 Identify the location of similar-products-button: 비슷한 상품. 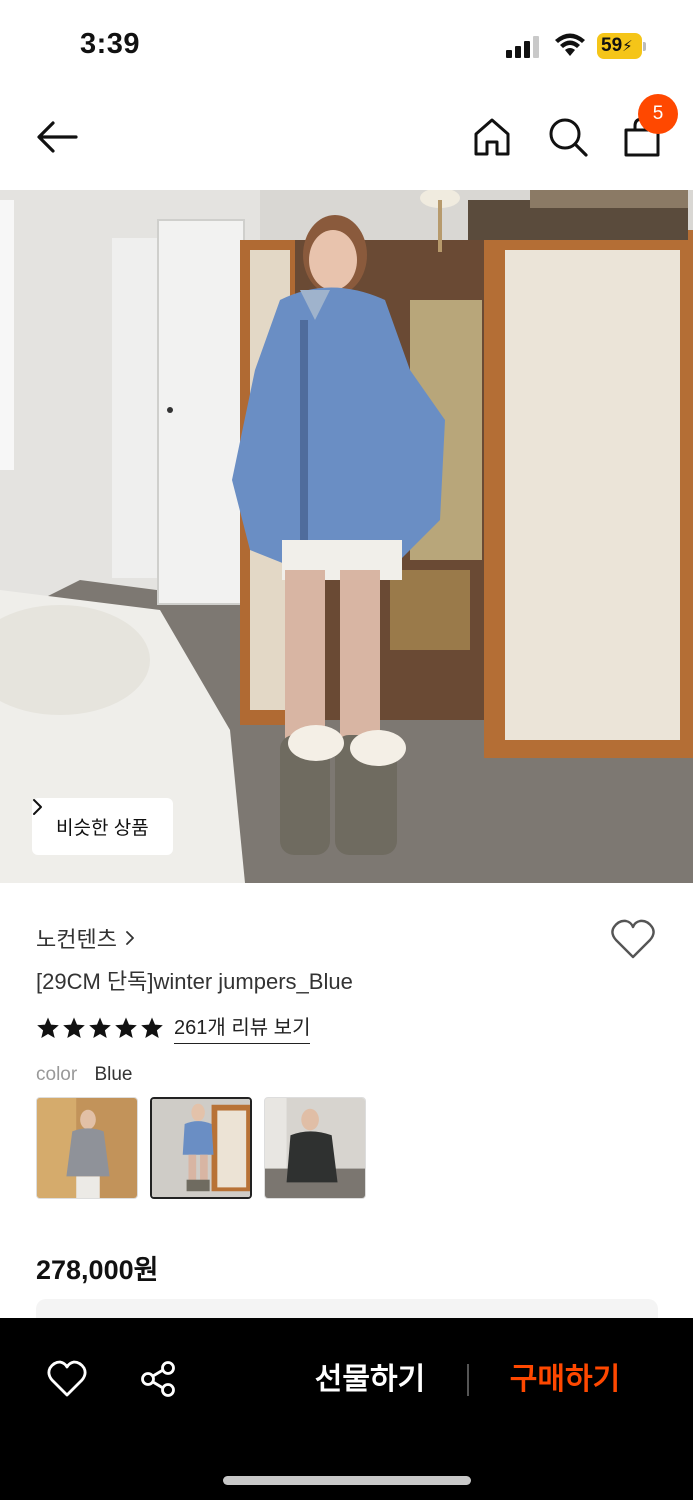
(102, 826).